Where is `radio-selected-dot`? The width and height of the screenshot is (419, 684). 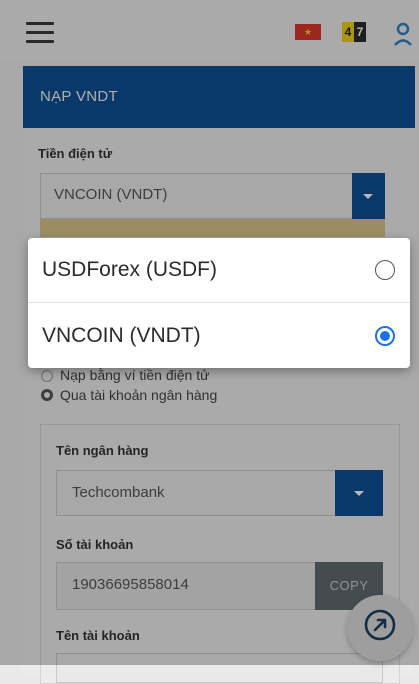 radio-selected-dot is located at coordinates (385, 336).